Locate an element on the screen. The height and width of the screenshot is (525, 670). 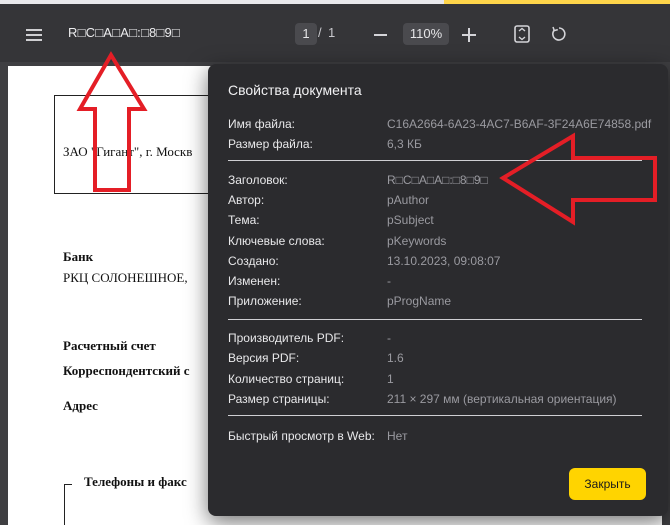
page-count-value: 1 is located at coordinates (390, 379).